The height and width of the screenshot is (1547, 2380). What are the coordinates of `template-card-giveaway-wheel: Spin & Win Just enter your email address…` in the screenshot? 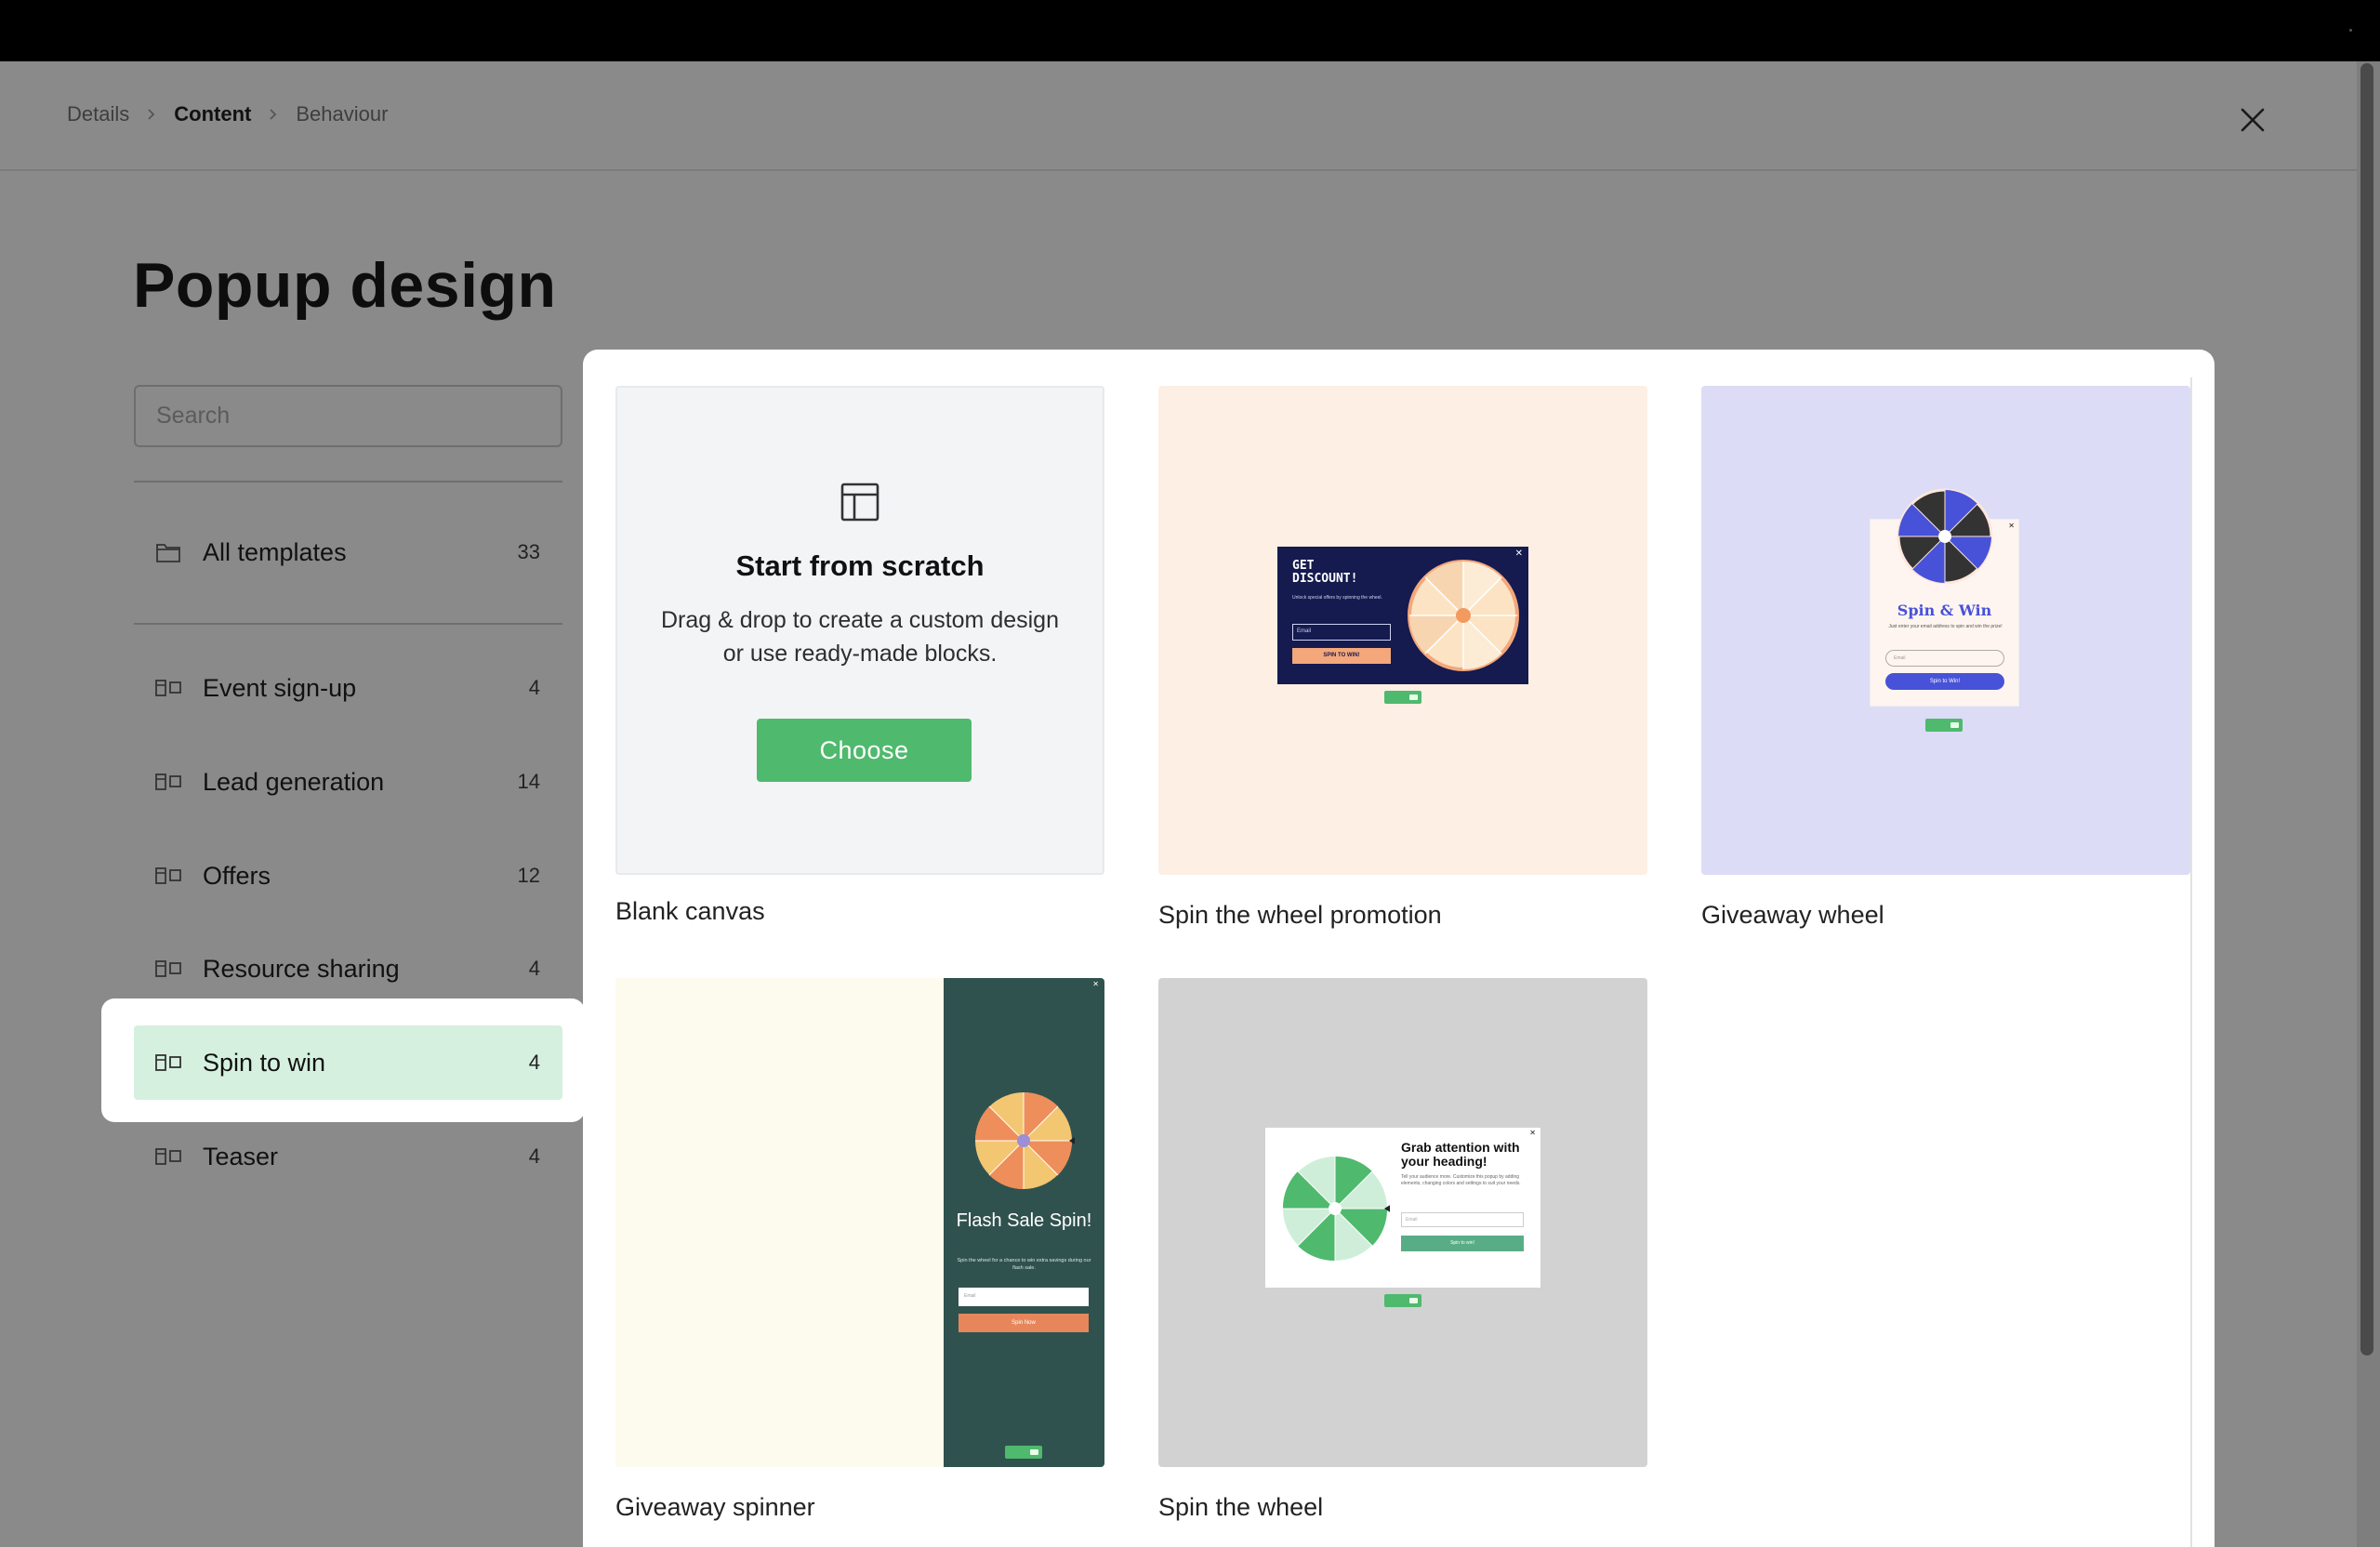 It's located at (1945, 658).